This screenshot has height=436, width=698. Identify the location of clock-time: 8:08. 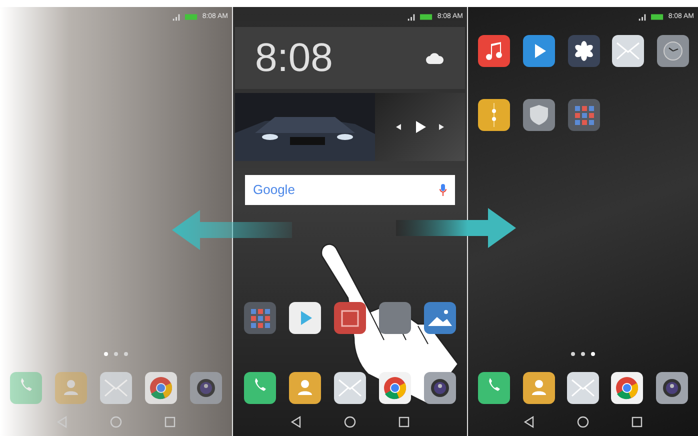
(294, 58).